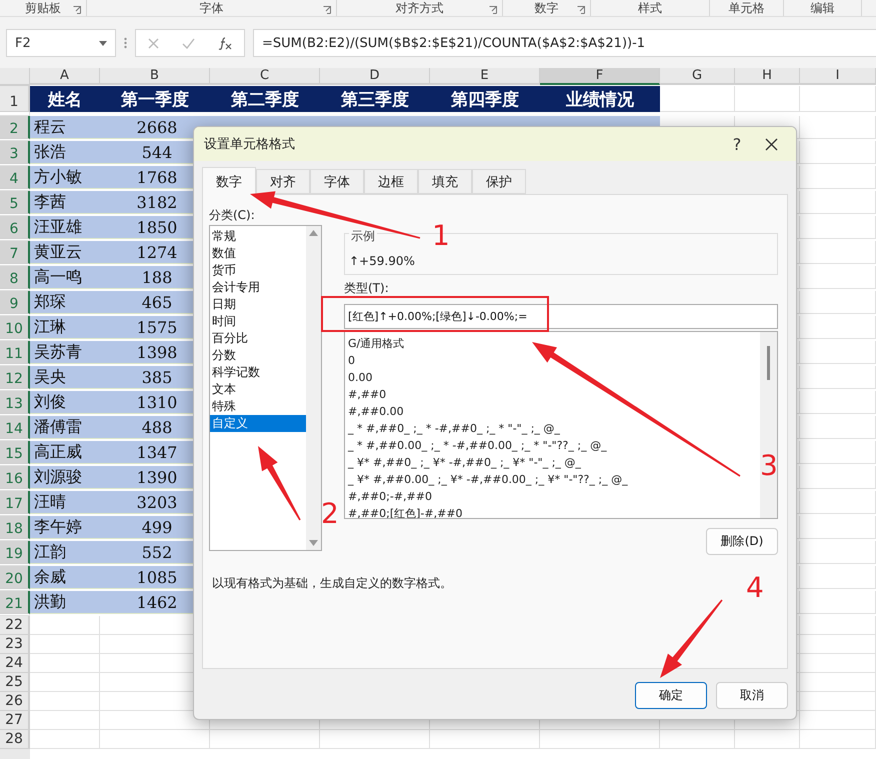  What do you see at coordinates (258, 236) in the screenshot?
I see `category-item: 常规` at bounding box center [258, 236].